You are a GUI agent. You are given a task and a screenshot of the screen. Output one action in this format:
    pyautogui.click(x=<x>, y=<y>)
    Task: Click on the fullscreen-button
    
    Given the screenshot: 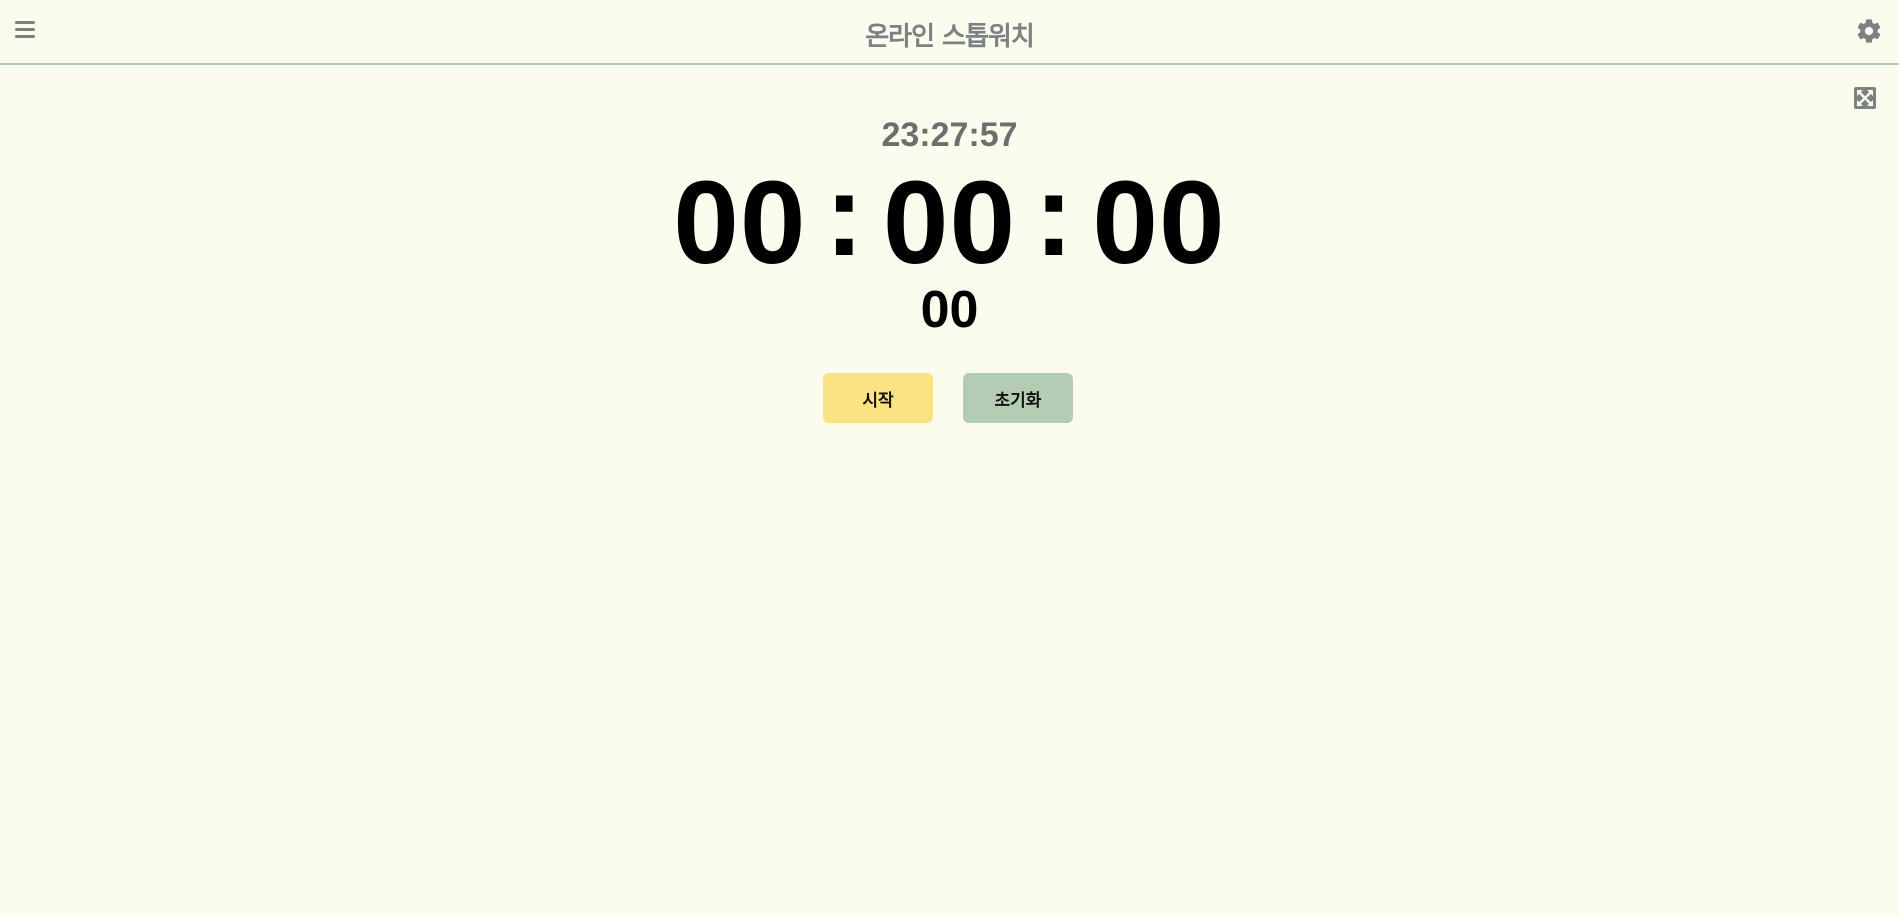 What is the action you would take?
    pyautogui.click(x=1865, y=98)
    